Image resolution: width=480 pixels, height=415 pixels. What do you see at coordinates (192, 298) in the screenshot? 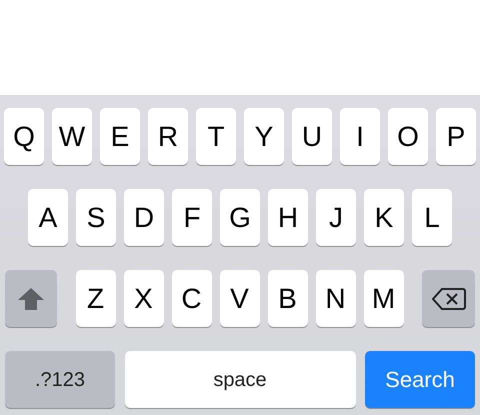
I see `key: C` at bounding box center [192, 298].